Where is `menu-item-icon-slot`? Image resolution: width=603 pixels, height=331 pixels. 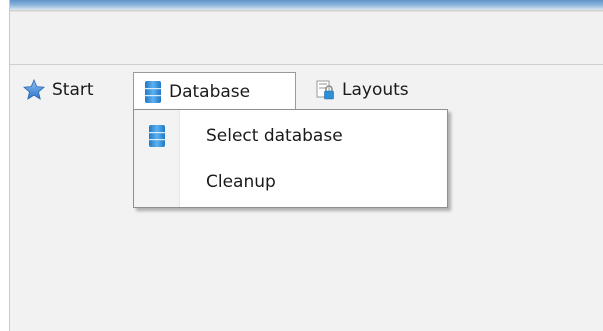 menu-item-icon-slot is located at coordinates (156, 136).